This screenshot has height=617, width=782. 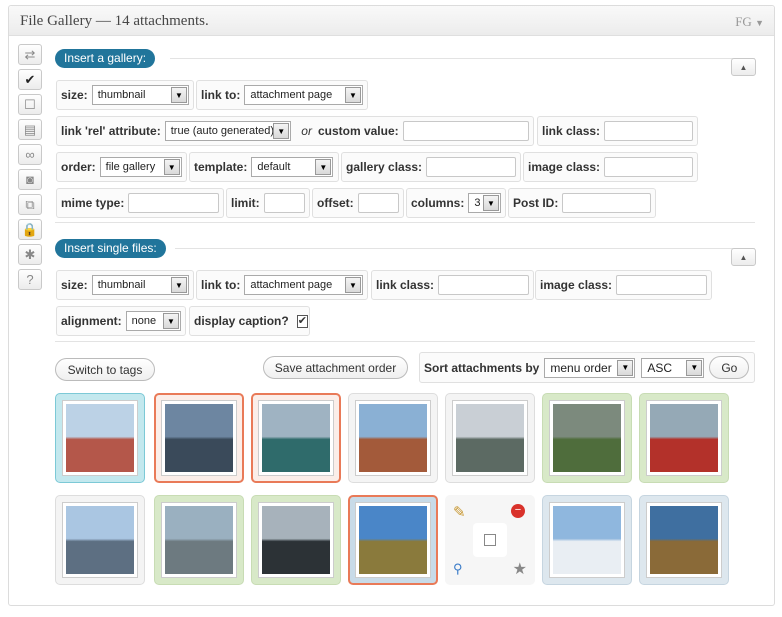 I want to click on switch-to-tags-button: Switch to tags, so click(x=105, y=369).